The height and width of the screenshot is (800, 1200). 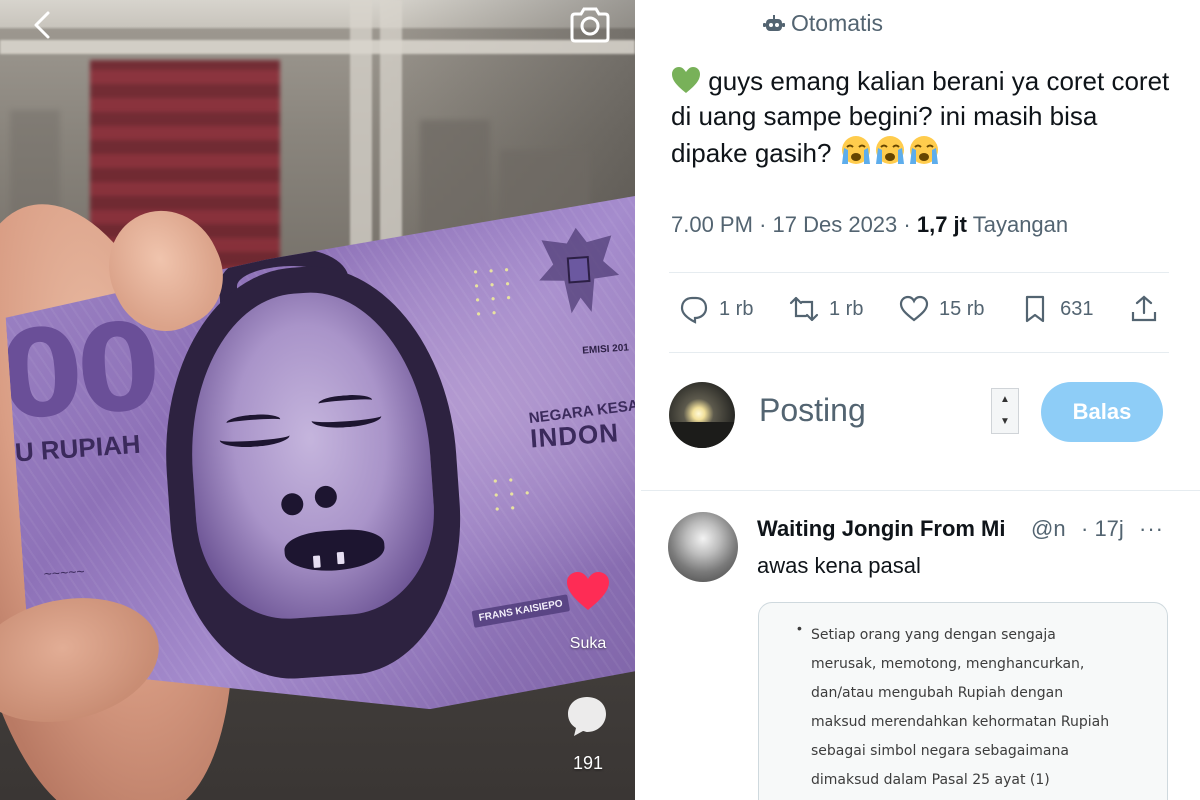 I want to click on comment-count: 191, so click(x=588, y=763).